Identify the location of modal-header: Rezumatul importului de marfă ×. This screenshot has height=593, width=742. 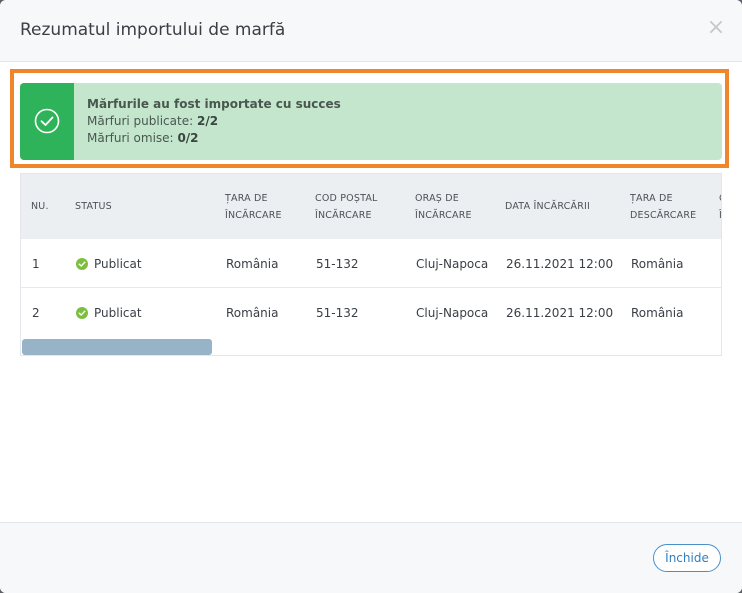
(371, 31).